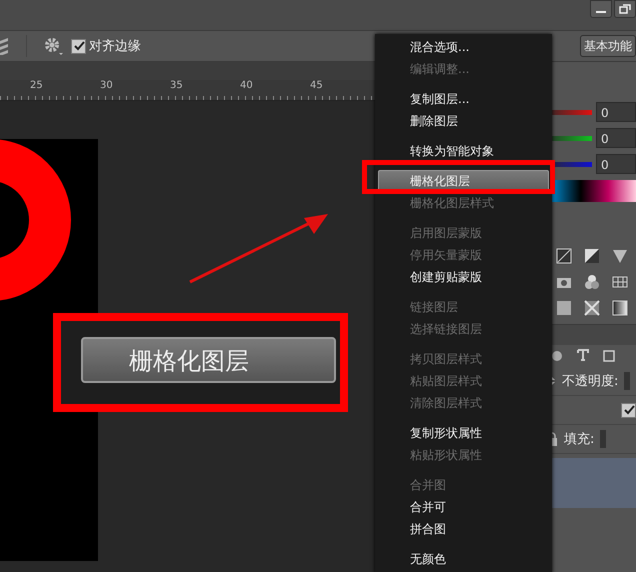  Describe the element at coordinates (579, 439) in the screenshot. I see `fill-label: 填充:` at that location.